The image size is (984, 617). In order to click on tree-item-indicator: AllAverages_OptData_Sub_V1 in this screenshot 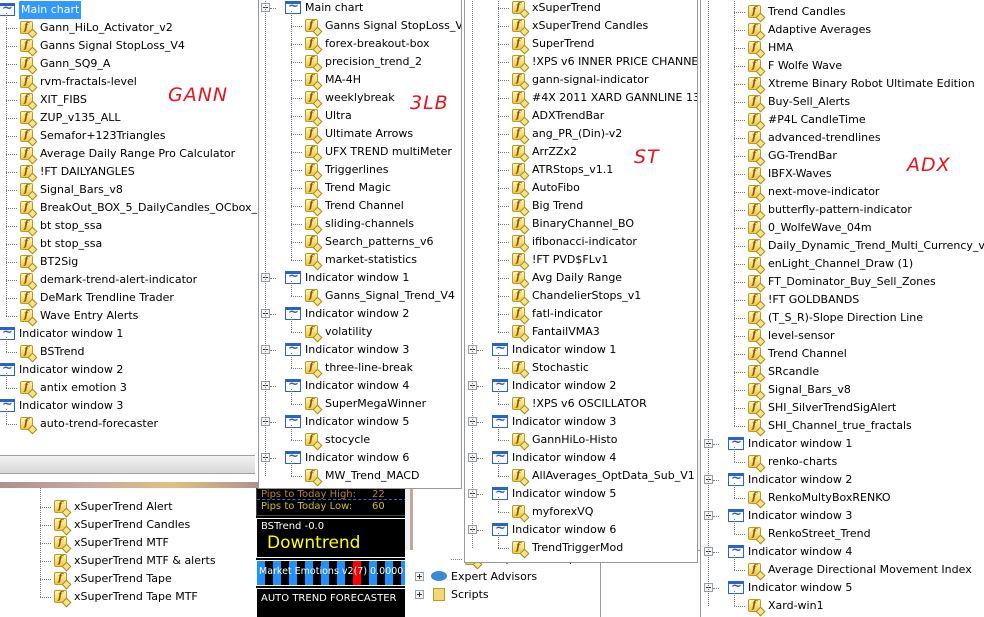, I will do `click(581, 476)`.